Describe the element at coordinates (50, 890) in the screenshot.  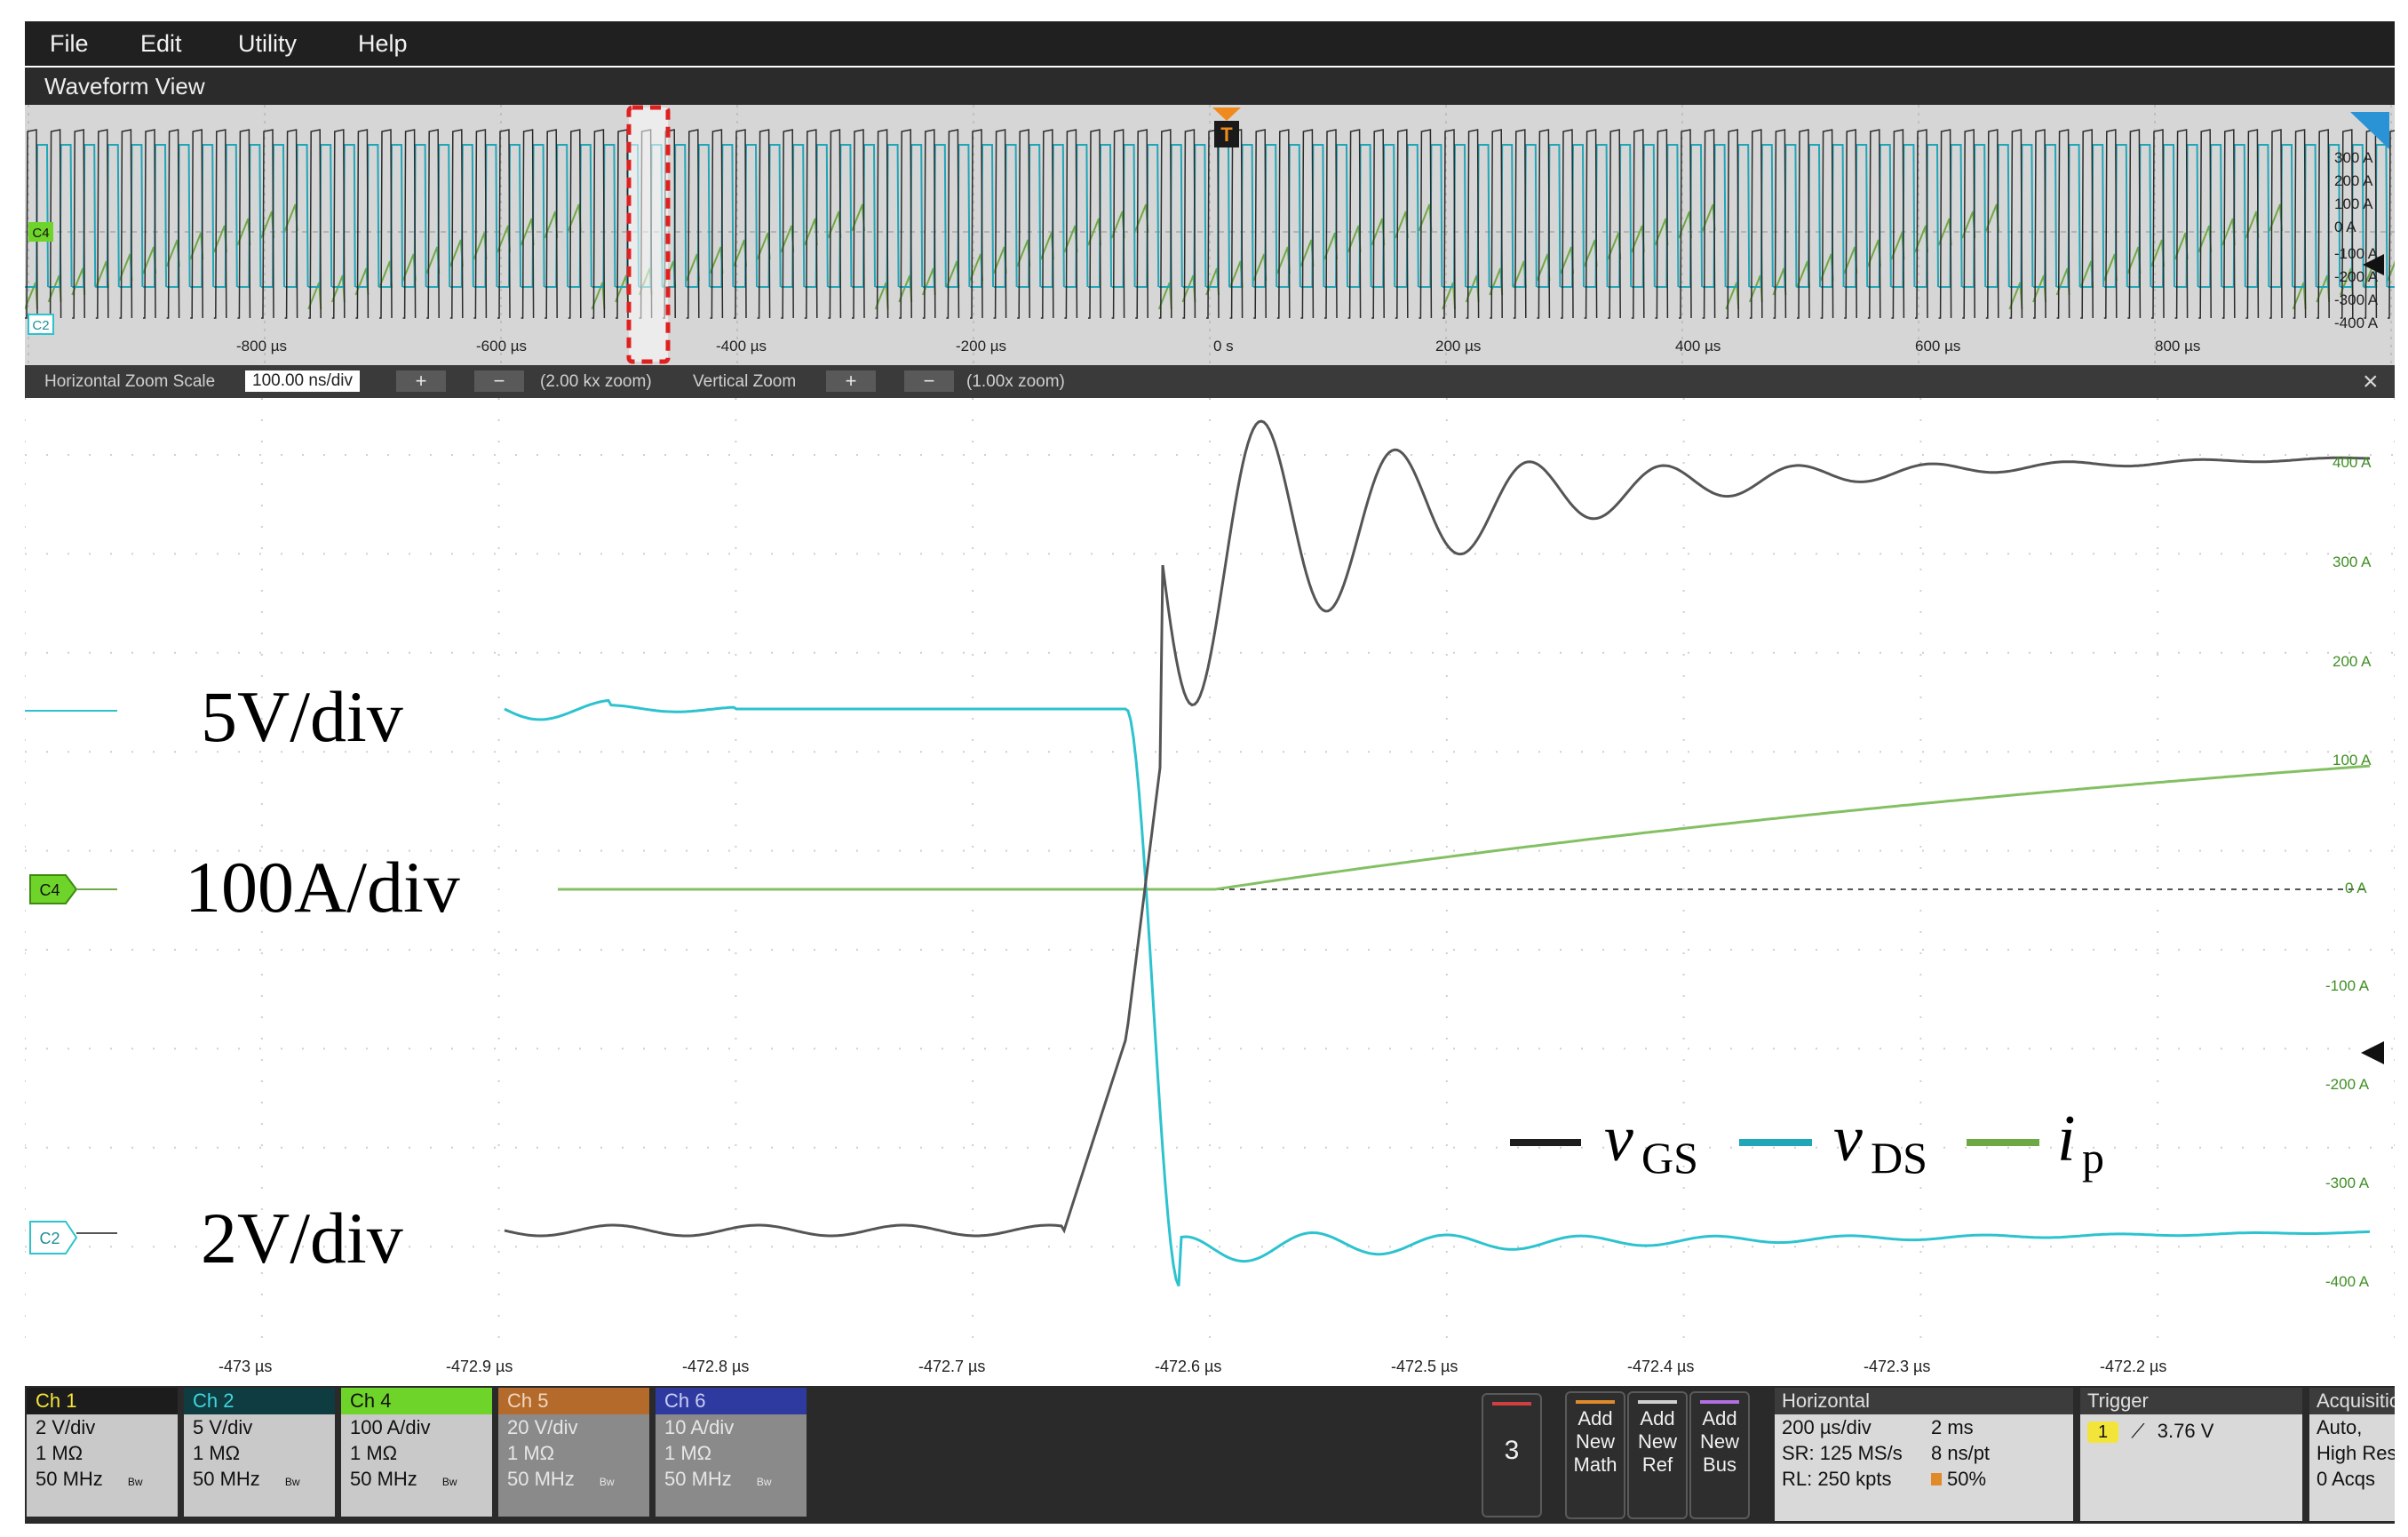
I see `c4-channel-marker-label: C4` at that location.